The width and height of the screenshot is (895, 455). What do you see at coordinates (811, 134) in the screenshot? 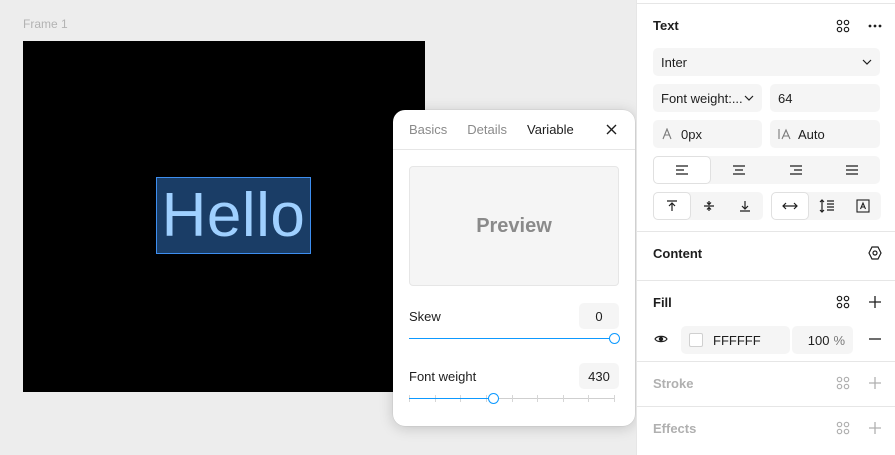
I see `line-height-value: Auto` at bounding box center [811, 134].